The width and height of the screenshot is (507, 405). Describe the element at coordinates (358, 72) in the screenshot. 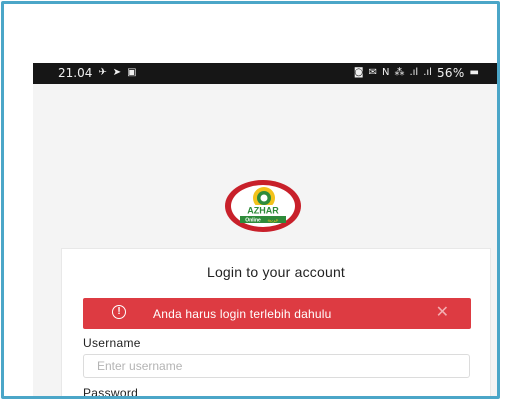

I see `camera-icon: ◙` at that location.